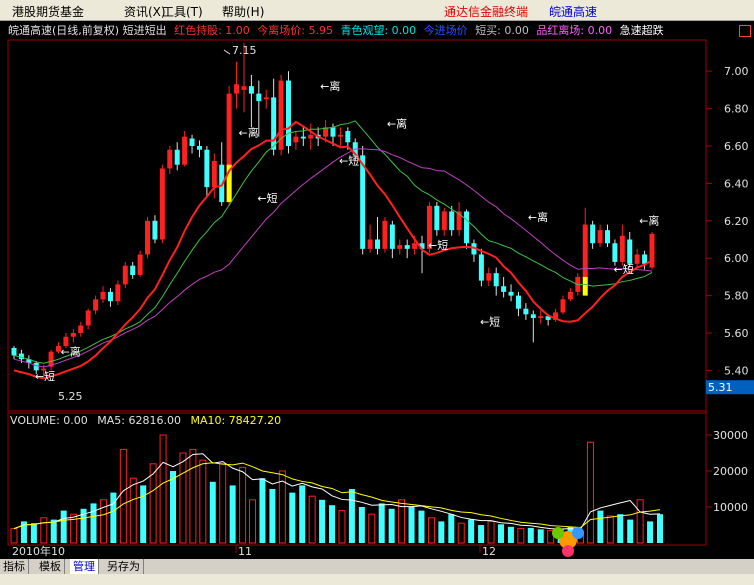 The width and height of the screenshot is (754, 585). Describe the element at coordinates (227, 52) in the screenshot. I see `price-high-pointer` at that location.